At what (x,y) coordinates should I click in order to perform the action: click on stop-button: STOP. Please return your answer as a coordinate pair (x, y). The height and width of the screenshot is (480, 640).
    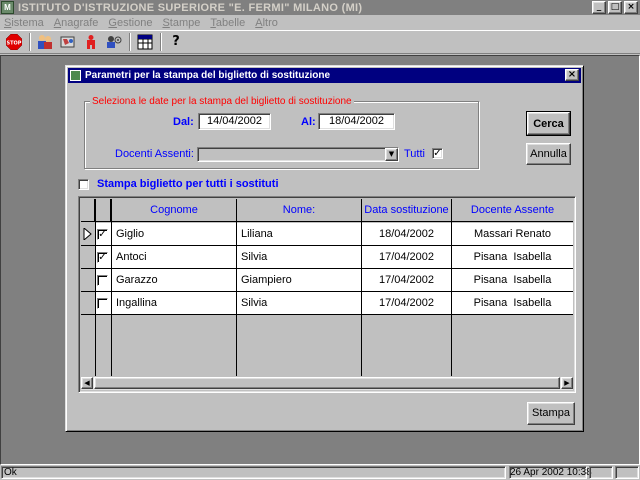
    Looking at the image, I should click on (14, 42).